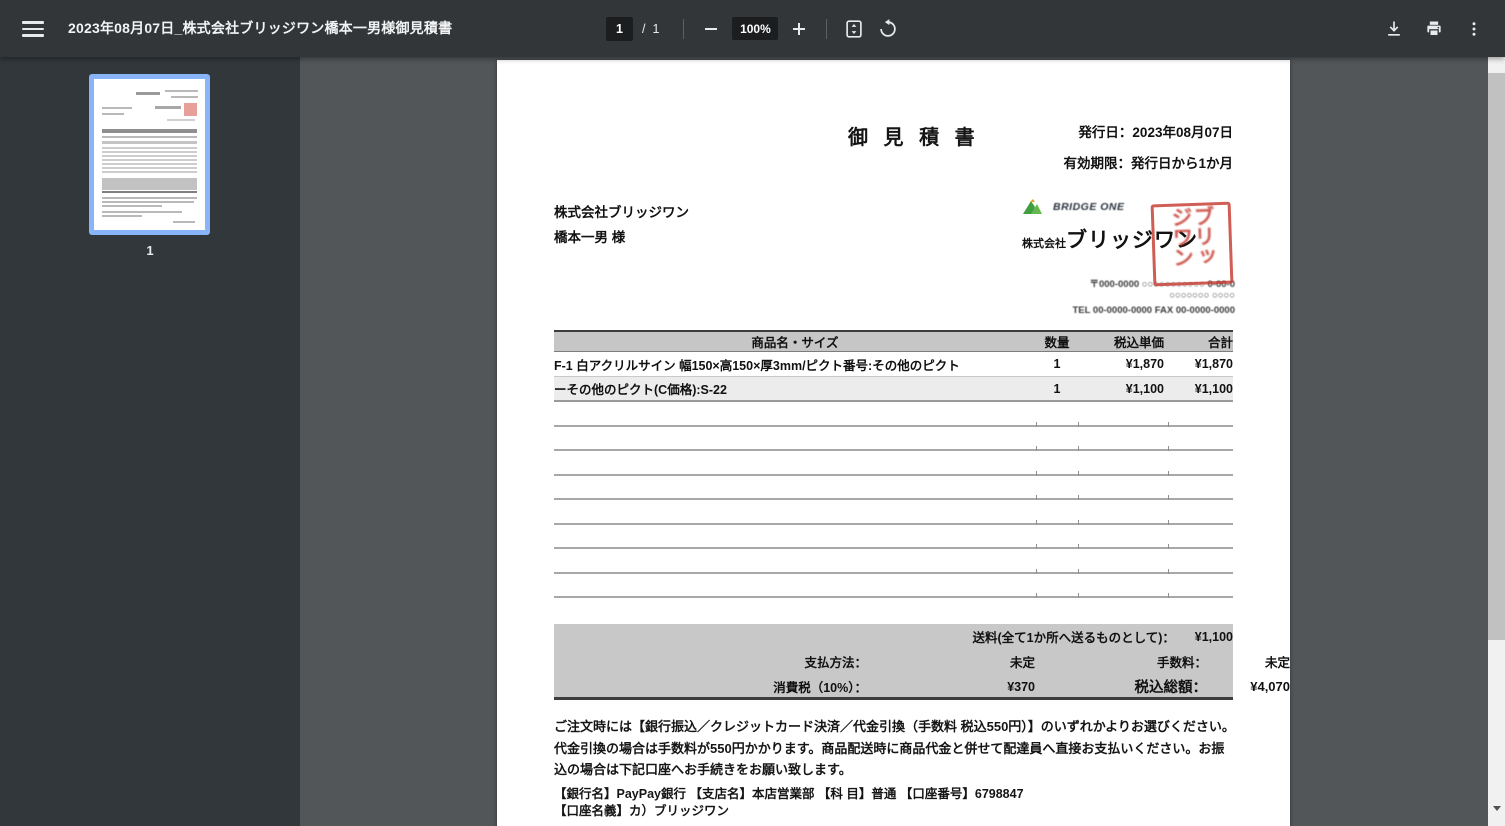 This screenshot has width=1505, height=826. What do you see at coordinates (1102, 637) in the screenshot?
I see `shipping-row: 送料(全て1か所へ送るものとして)： ¥1,100` at bounding box center [1102, 637].